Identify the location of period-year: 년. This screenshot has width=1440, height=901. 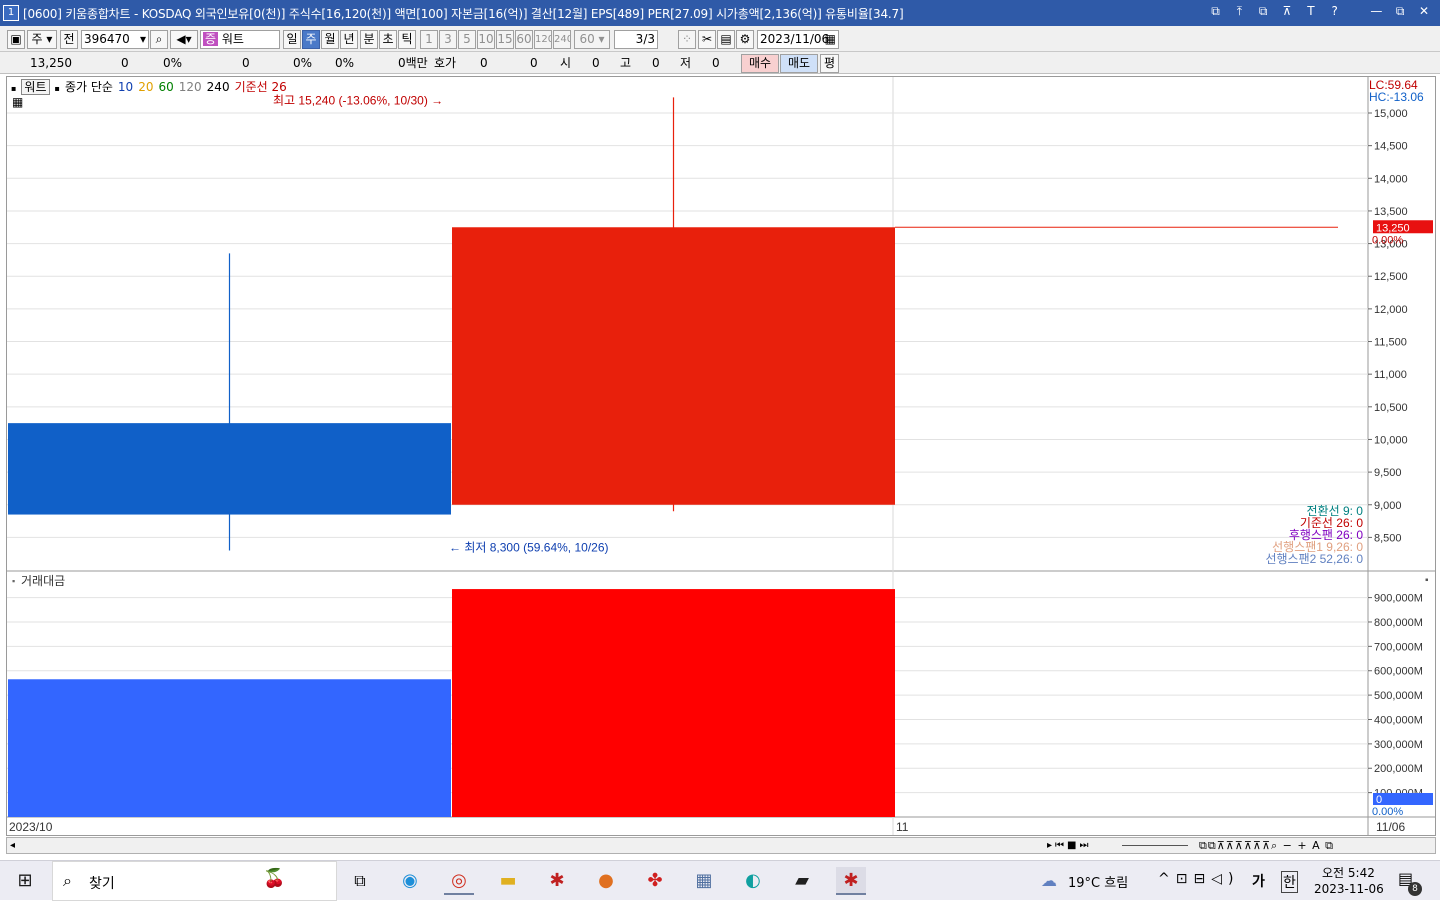
(349, 39).